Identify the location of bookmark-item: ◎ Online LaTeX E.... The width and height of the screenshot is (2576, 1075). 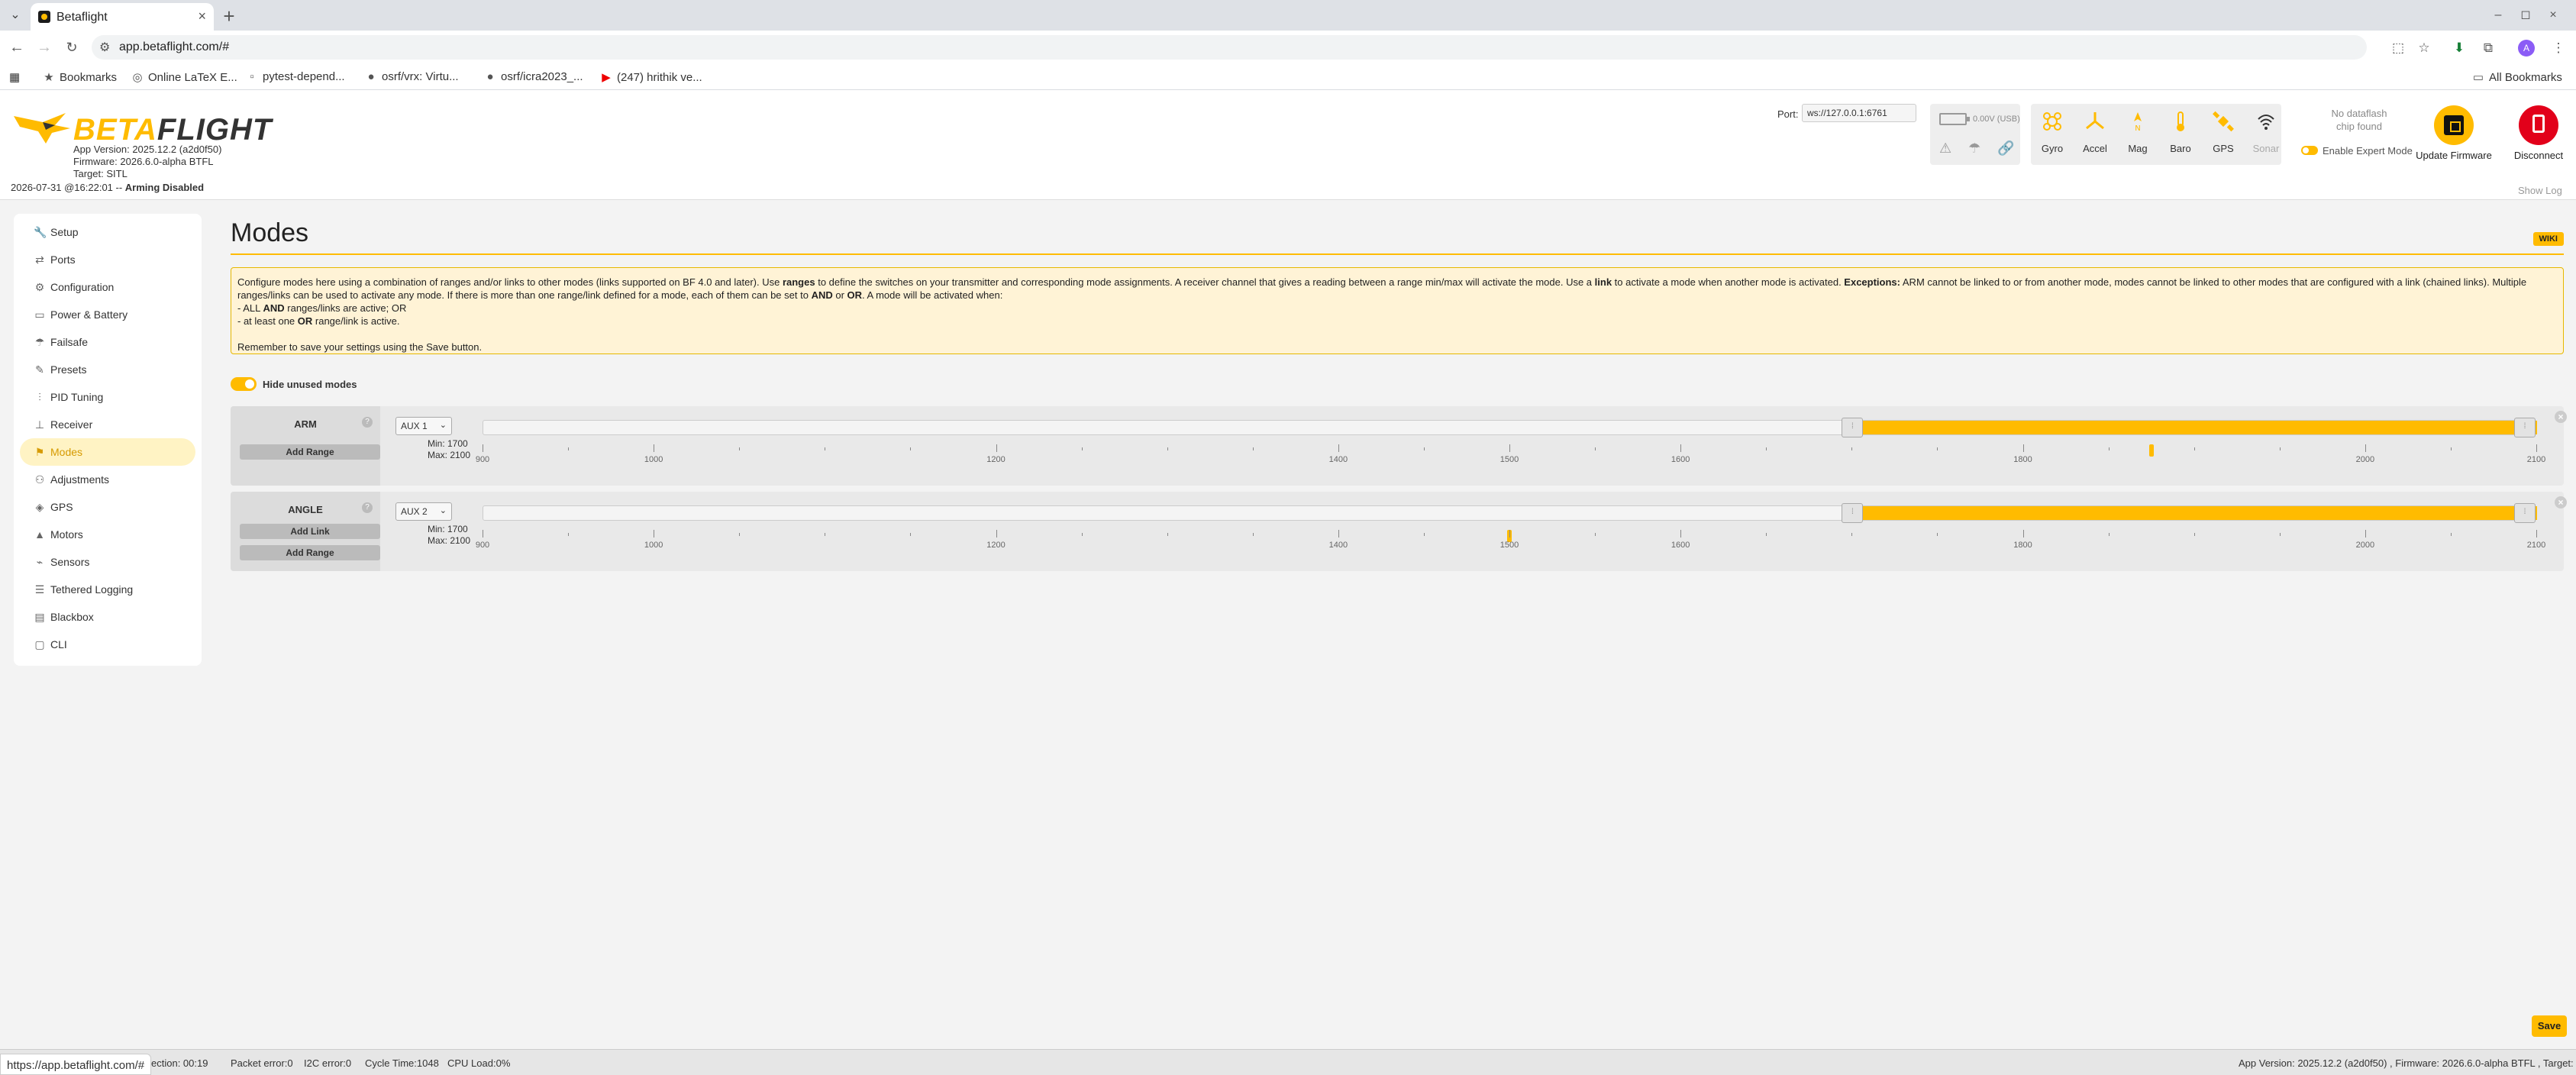
(184, 77).